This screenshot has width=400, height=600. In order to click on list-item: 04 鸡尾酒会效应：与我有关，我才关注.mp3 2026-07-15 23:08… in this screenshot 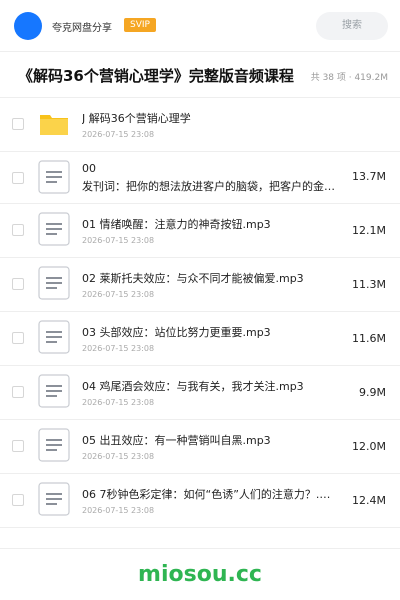, I will do `click(200, 393)`.